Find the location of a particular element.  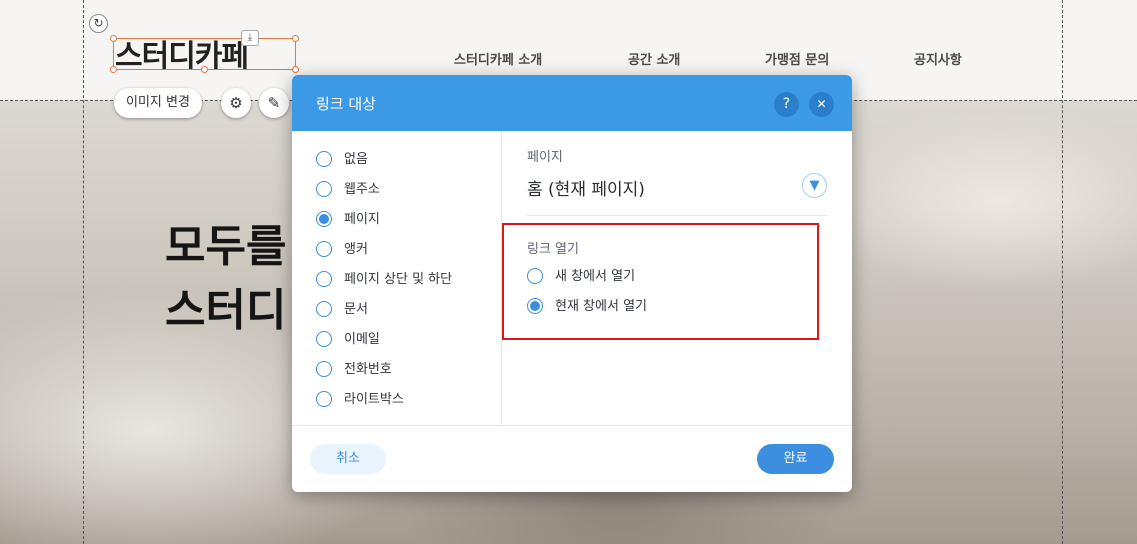

nav-item-about: 스터디카페 소개 is located at coordinates (498, 58).